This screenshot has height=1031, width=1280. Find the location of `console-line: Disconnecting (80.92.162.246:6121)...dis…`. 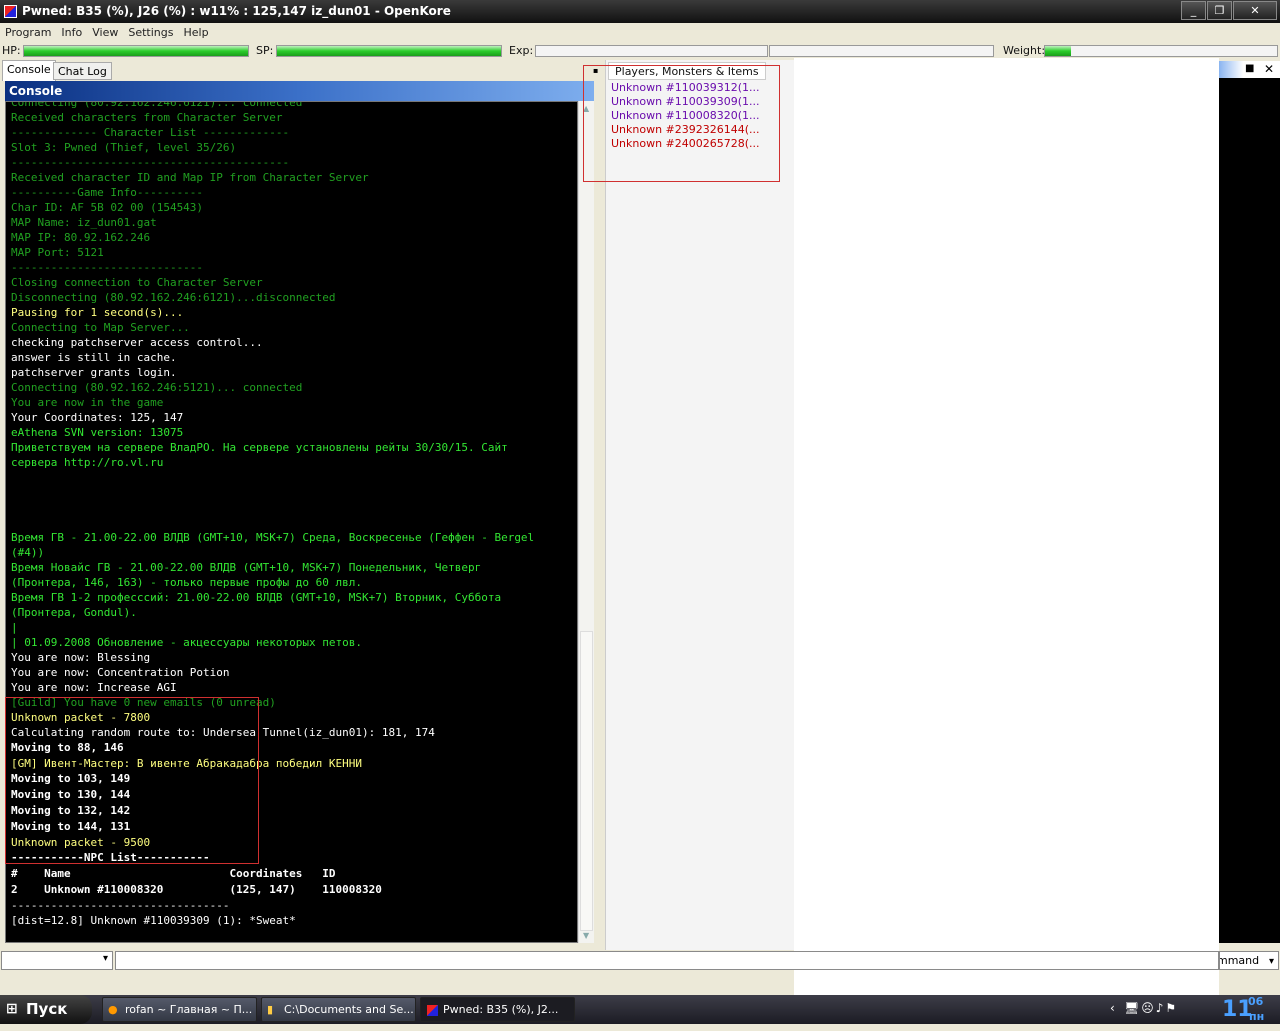

console-line: Disconnecting (80.92.162.246:6121)...dis… is located at coordinates (173, 297).